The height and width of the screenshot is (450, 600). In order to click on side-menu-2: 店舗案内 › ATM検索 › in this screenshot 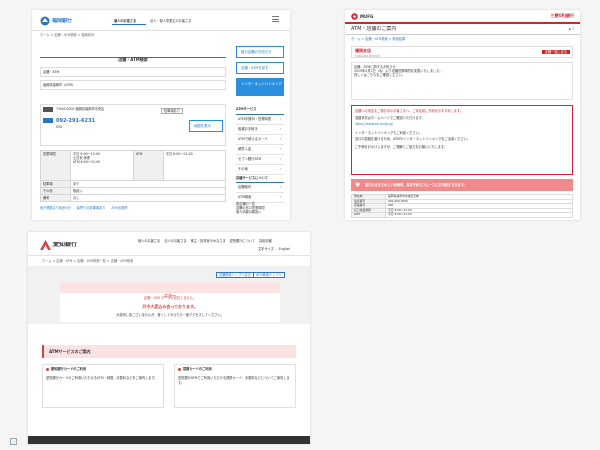, I will do `click(260, 192)`.